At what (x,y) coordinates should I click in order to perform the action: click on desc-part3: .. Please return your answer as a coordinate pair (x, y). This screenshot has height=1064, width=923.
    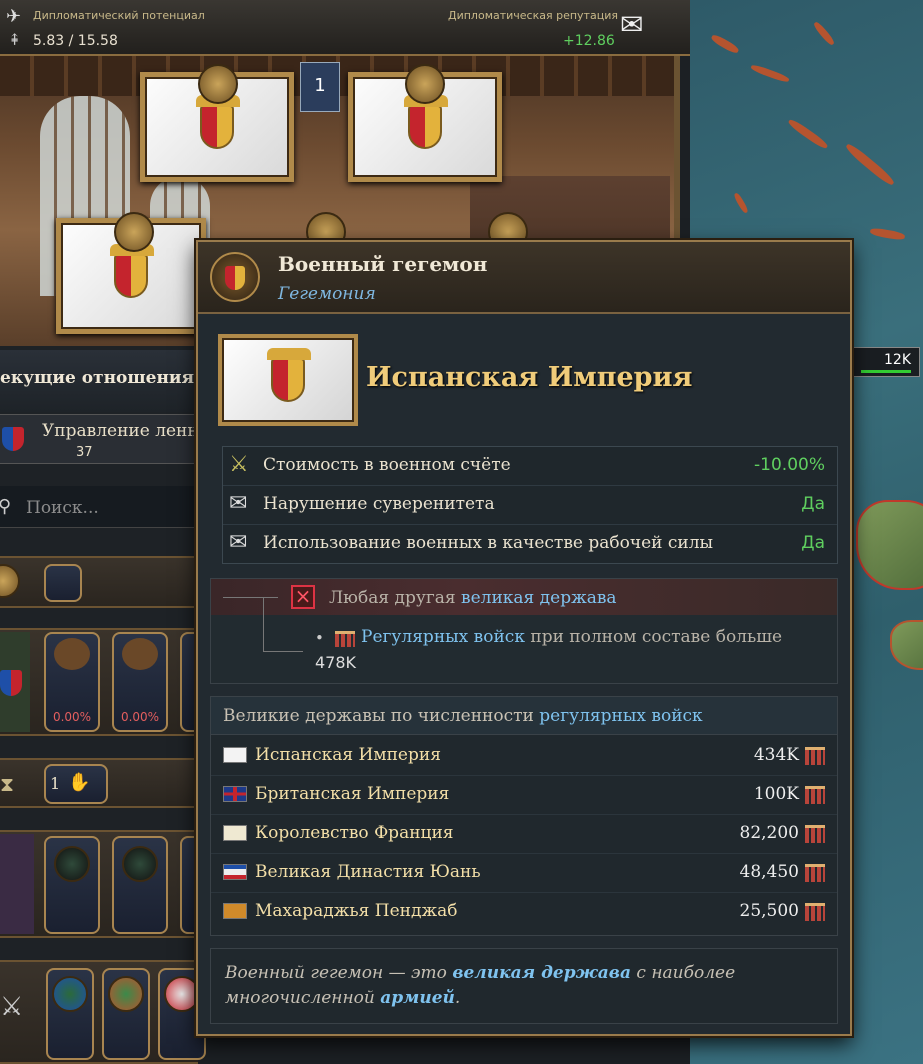
    Looking at the image, I should click on (457, 998).